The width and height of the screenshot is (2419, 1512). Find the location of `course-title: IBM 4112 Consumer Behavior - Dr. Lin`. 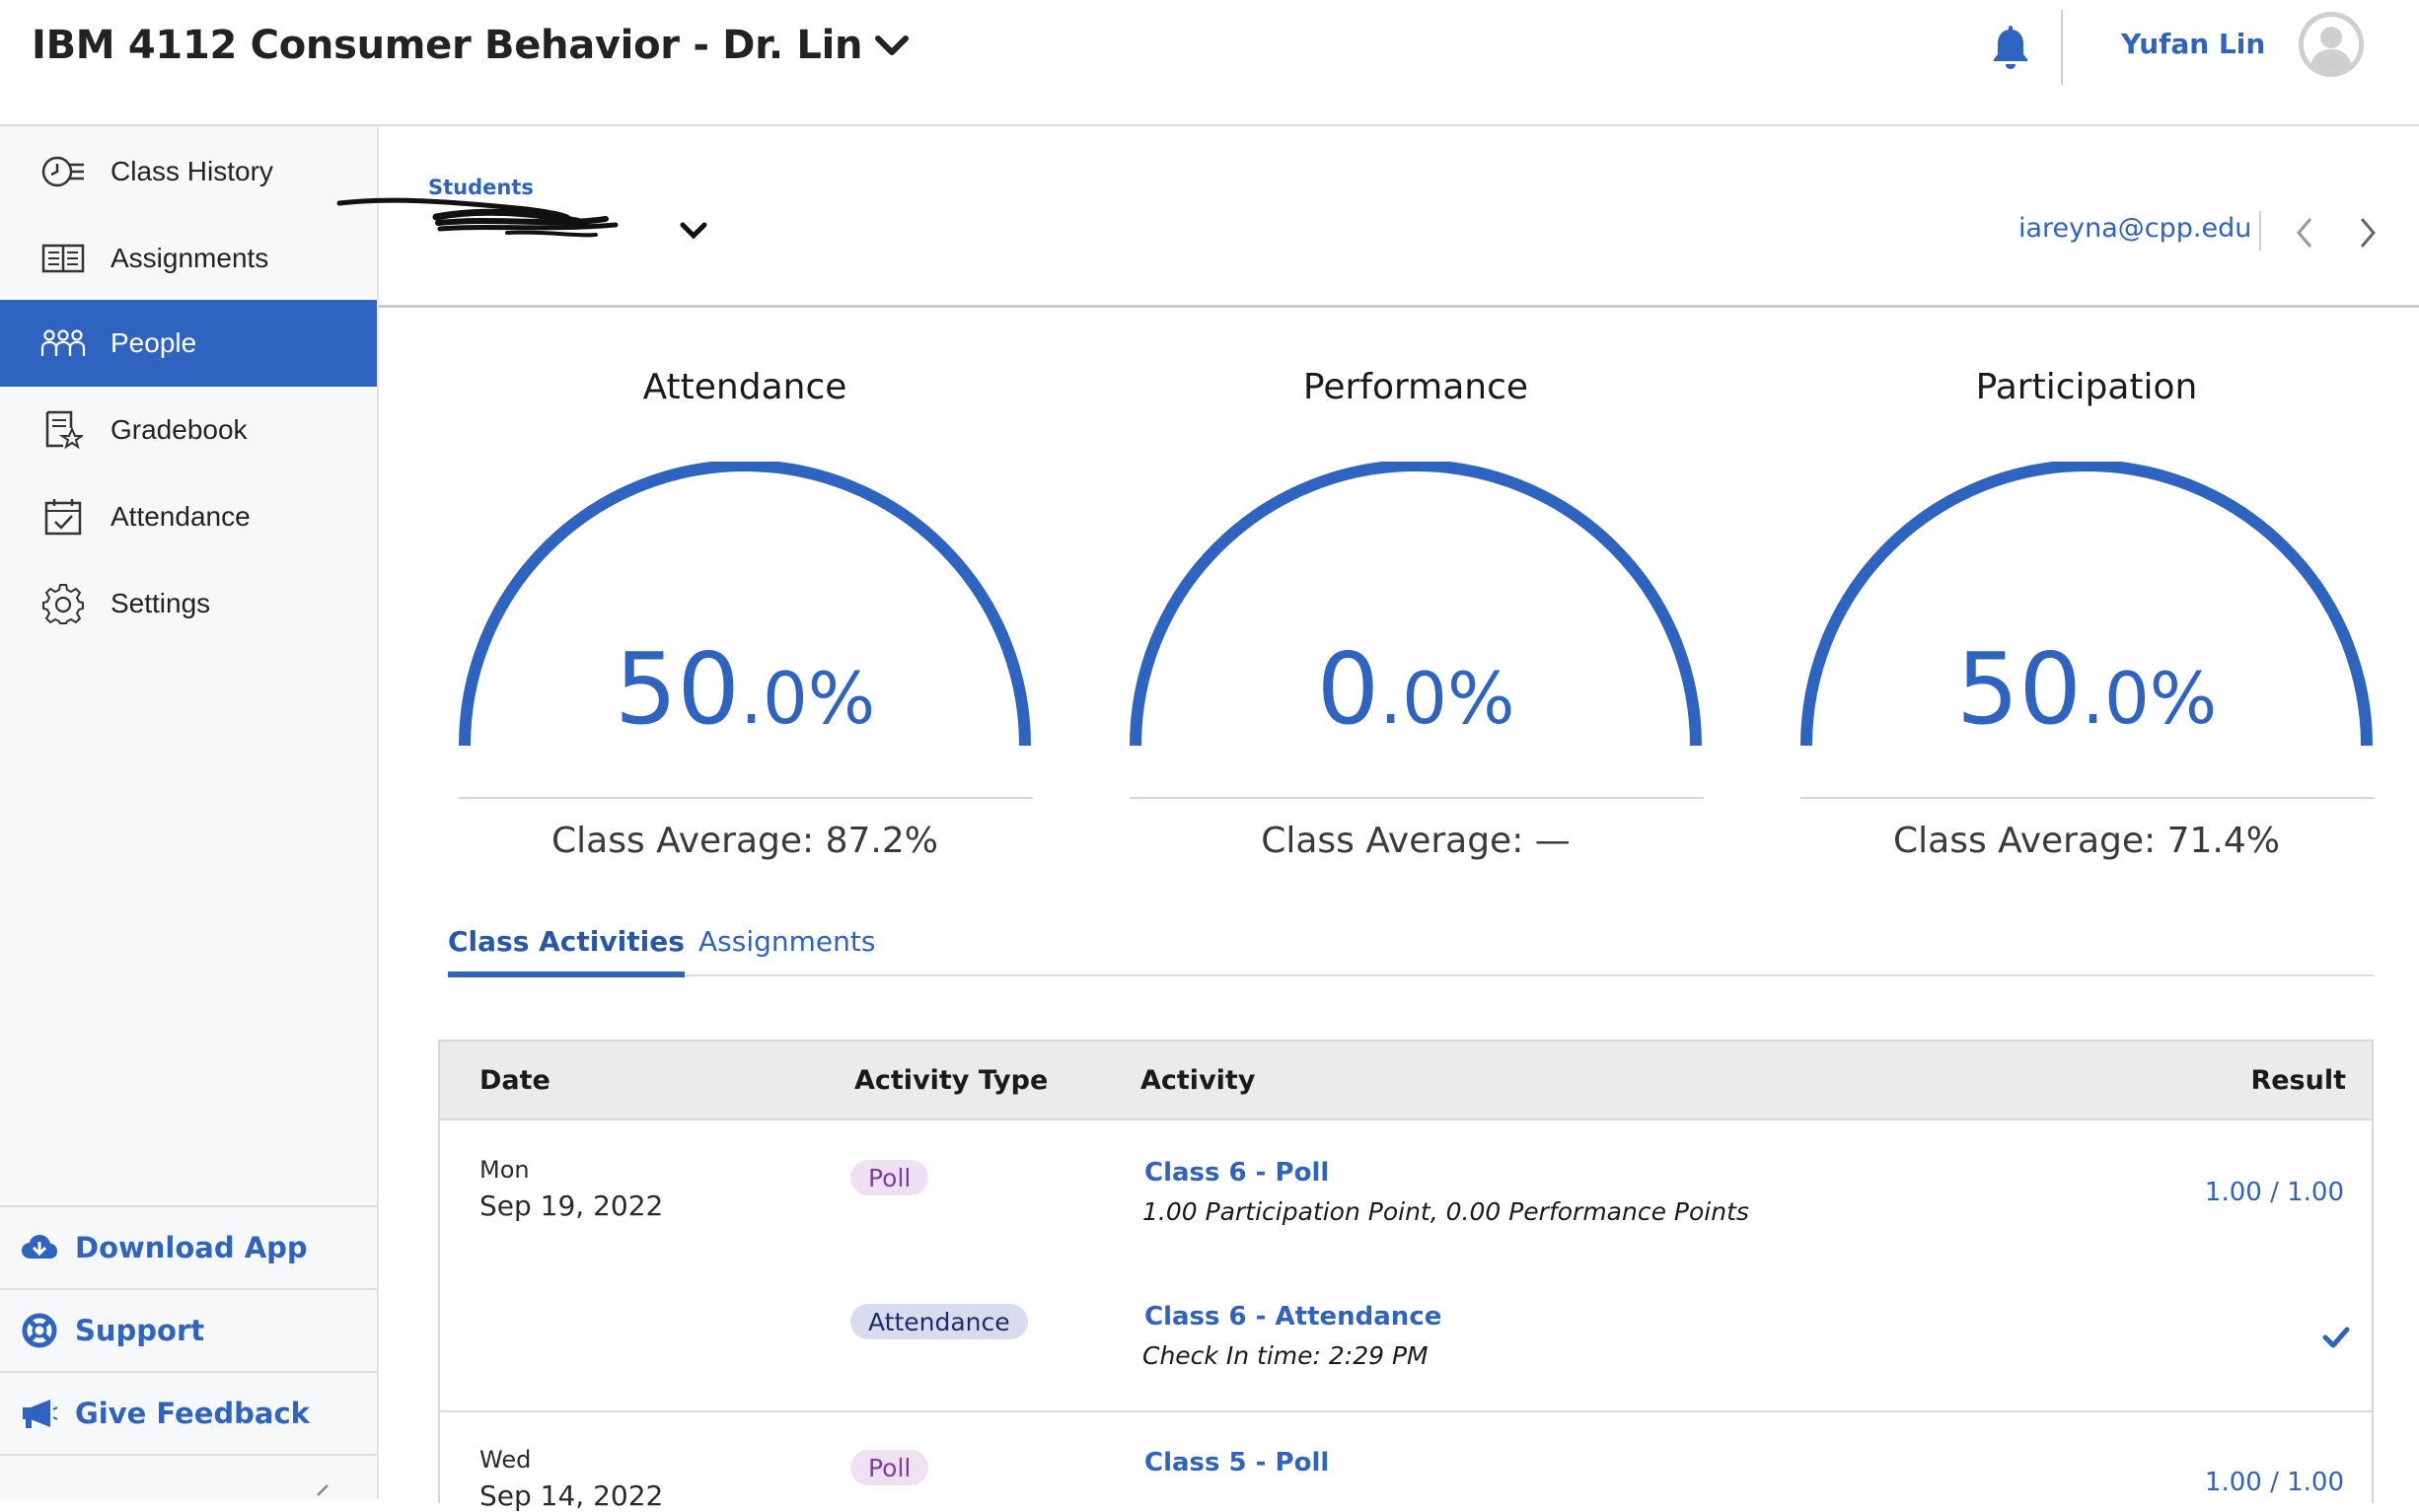

course-title: IBM 4112 Consumer Behavior - Dr. Lin is located at coordinates (447, 45).